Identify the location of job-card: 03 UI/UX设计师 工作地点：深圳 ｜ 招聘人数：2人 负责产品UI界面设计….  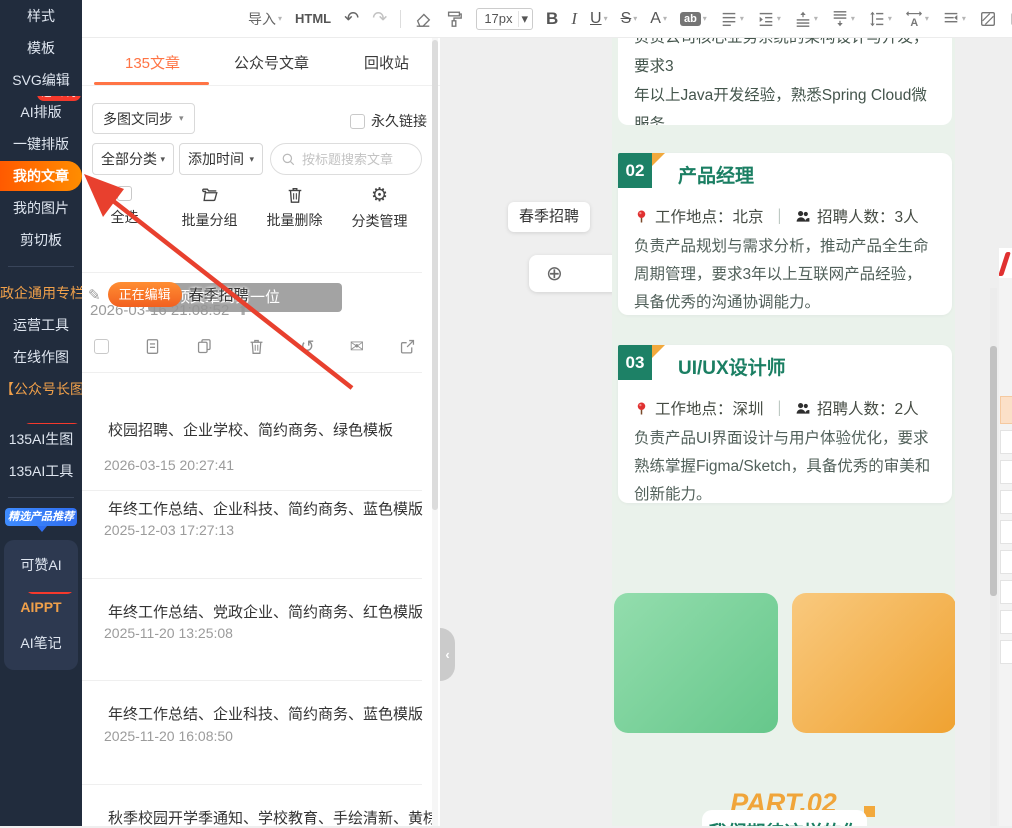
(785, 424).